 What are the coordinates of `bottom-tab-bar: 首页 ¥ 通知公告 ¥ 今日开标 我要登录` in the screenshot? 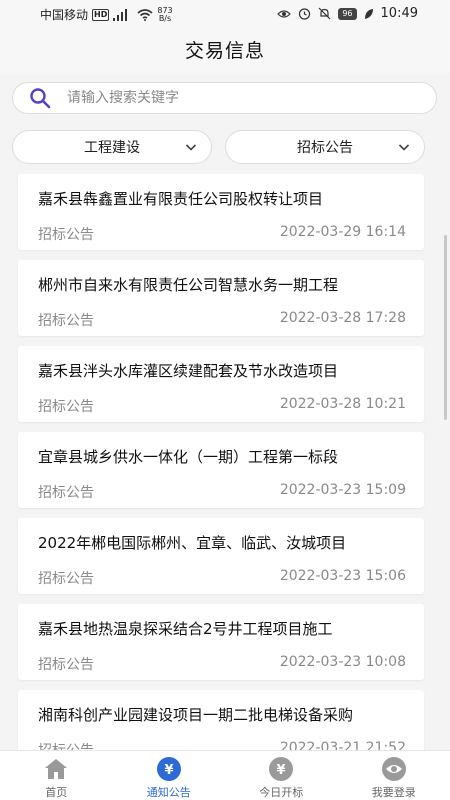 It's located at (225, 775).